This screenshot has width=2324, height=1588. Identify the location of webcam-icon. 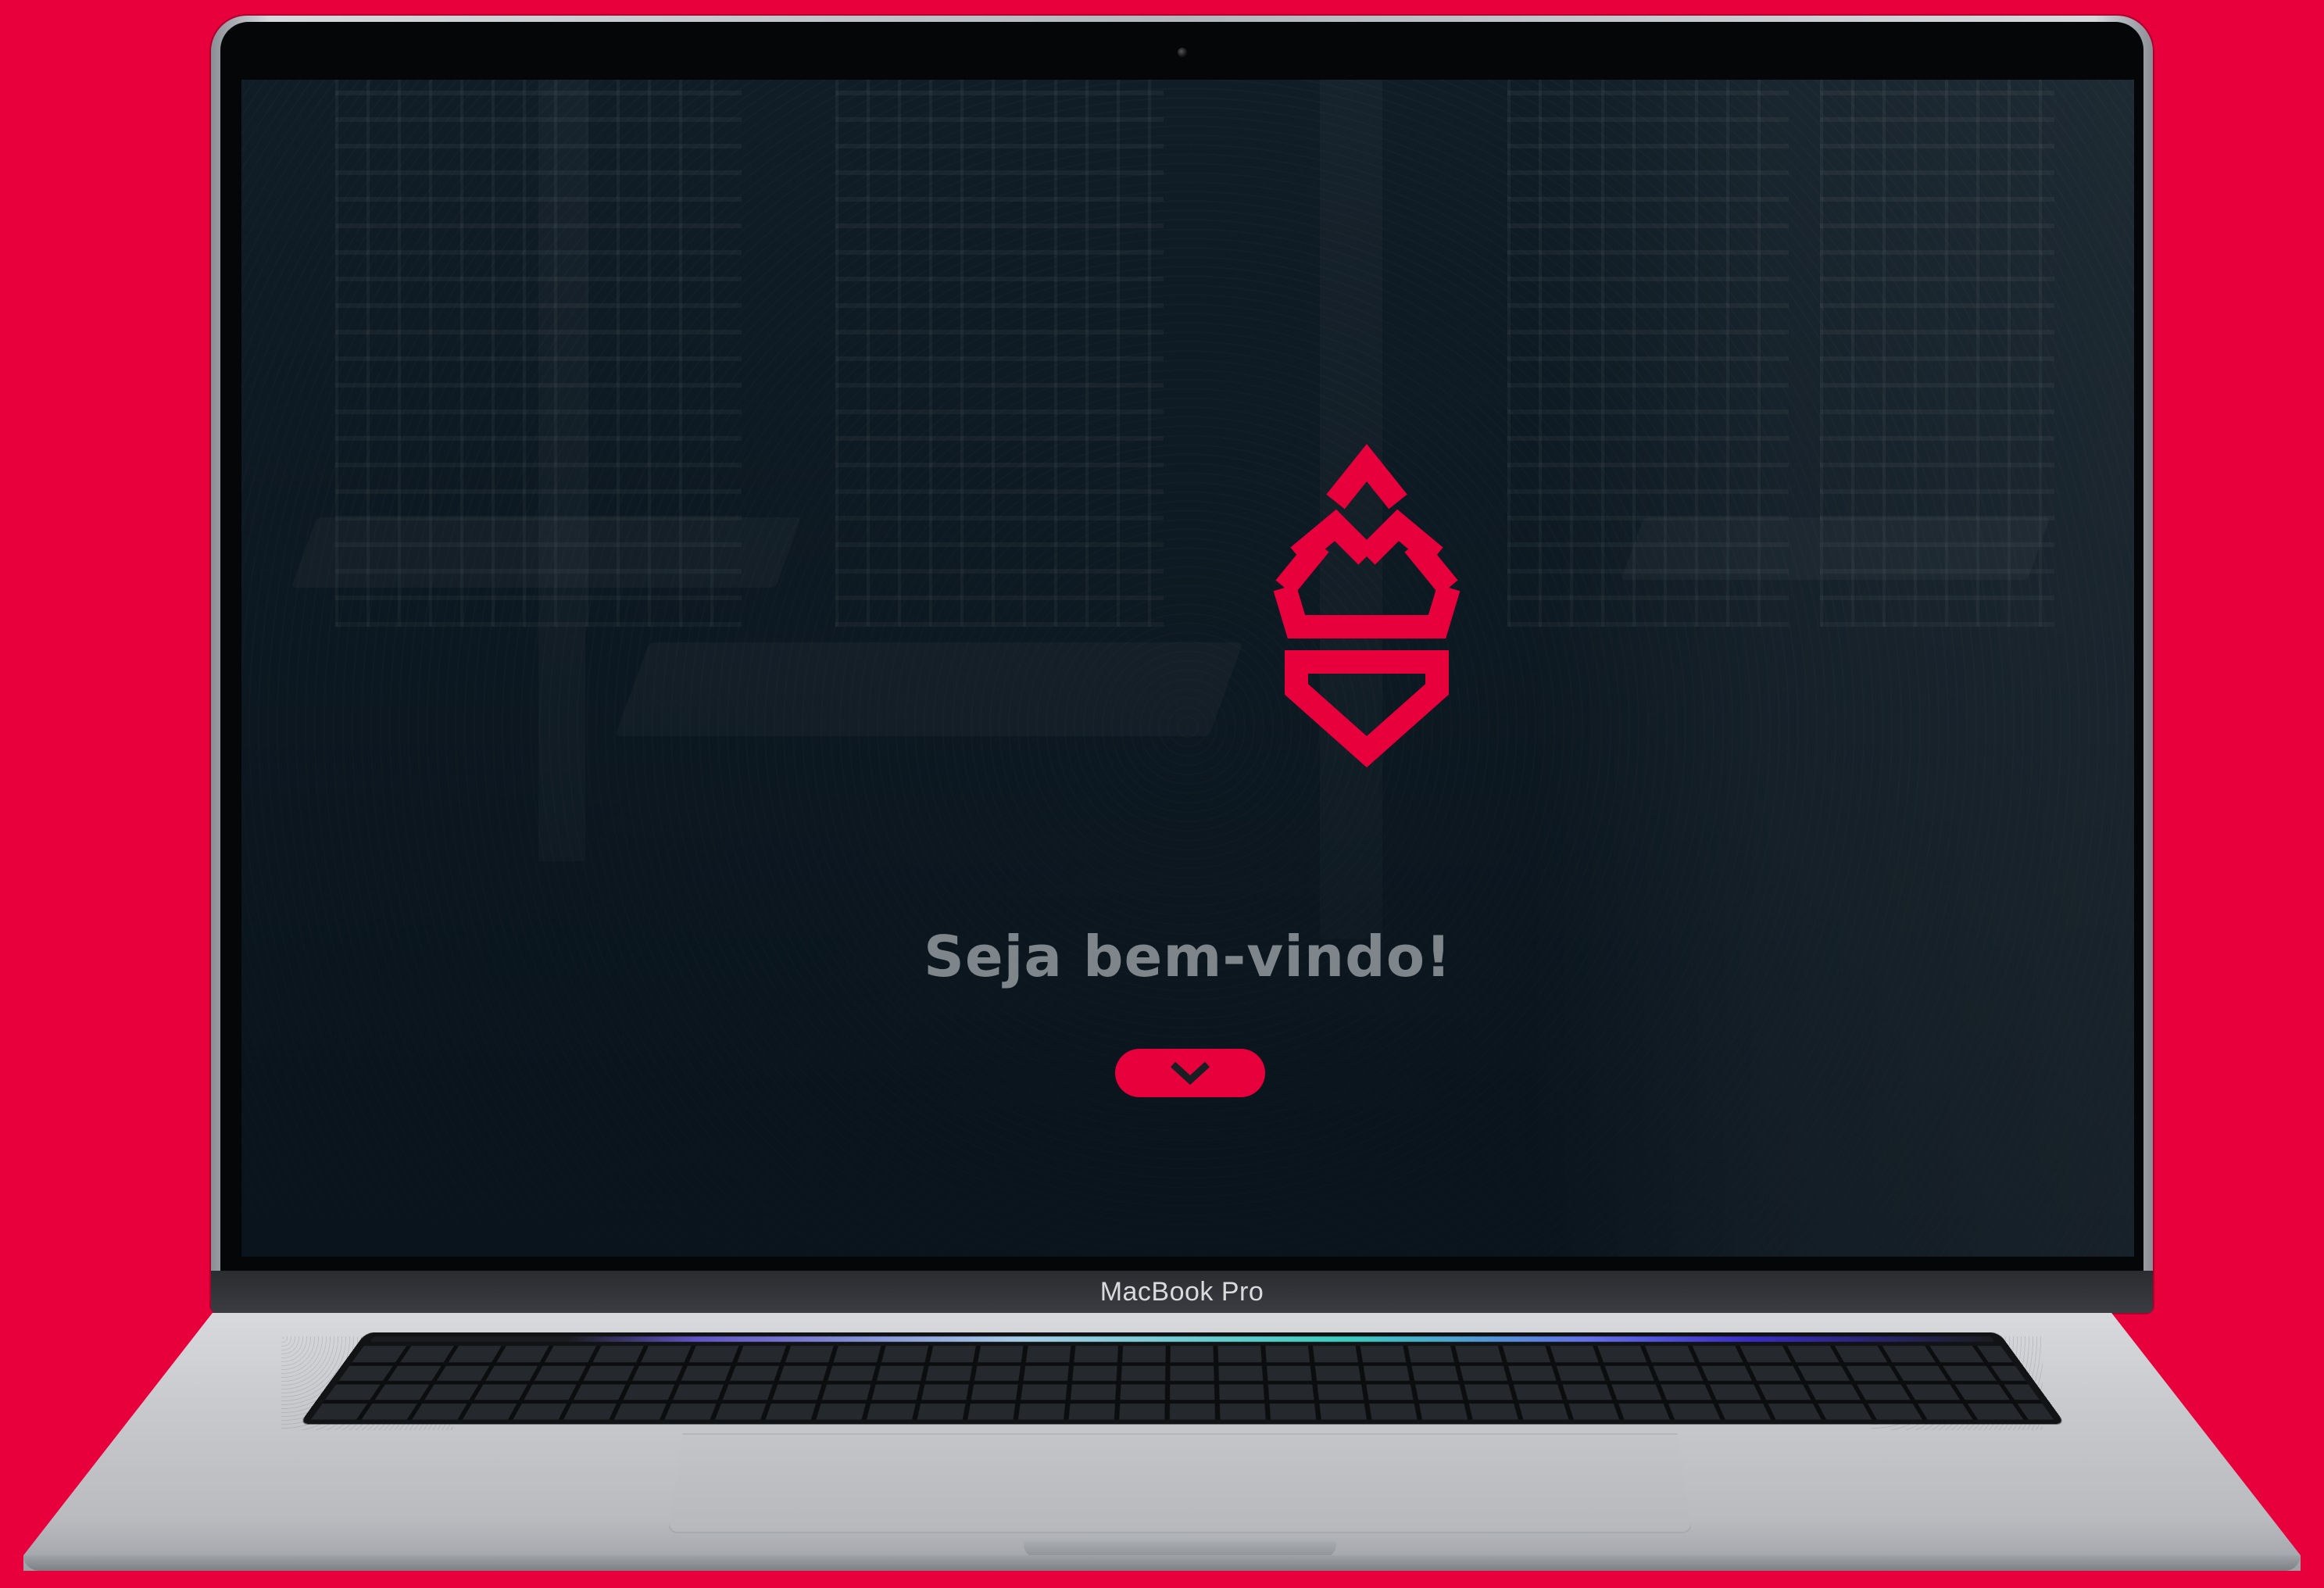
(1182, 53).